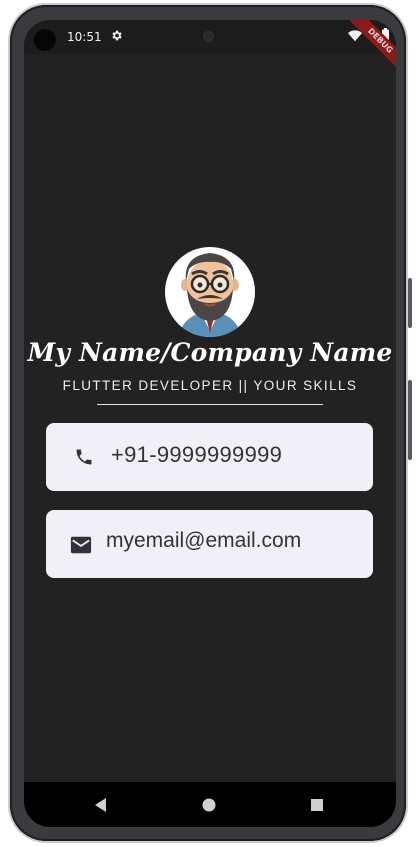 The width and height of the screenshot is (418, 847). Describe the element at coordinates (317, 805) in the screenshot. I see `recents-icon` at that location.